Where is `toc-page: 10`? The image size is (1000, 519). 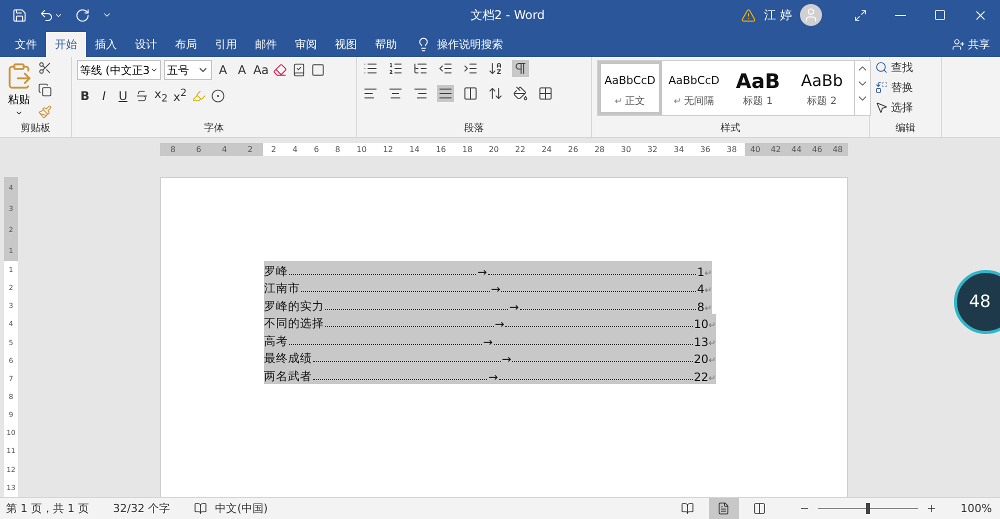
toc-page: 10 is located at coordinates (701, 324).